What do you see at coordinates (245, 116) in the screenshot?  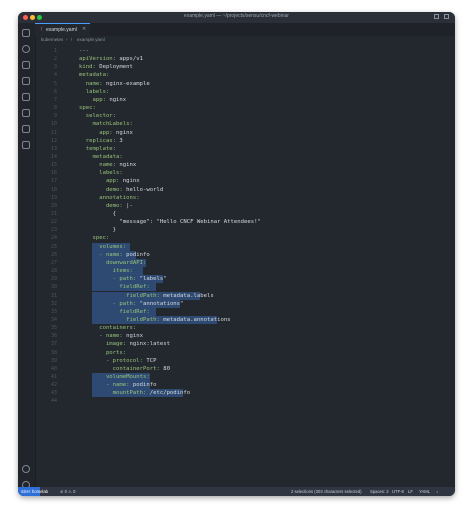 I see `code-line: 9 selector:` at bounding box center [245, 116].